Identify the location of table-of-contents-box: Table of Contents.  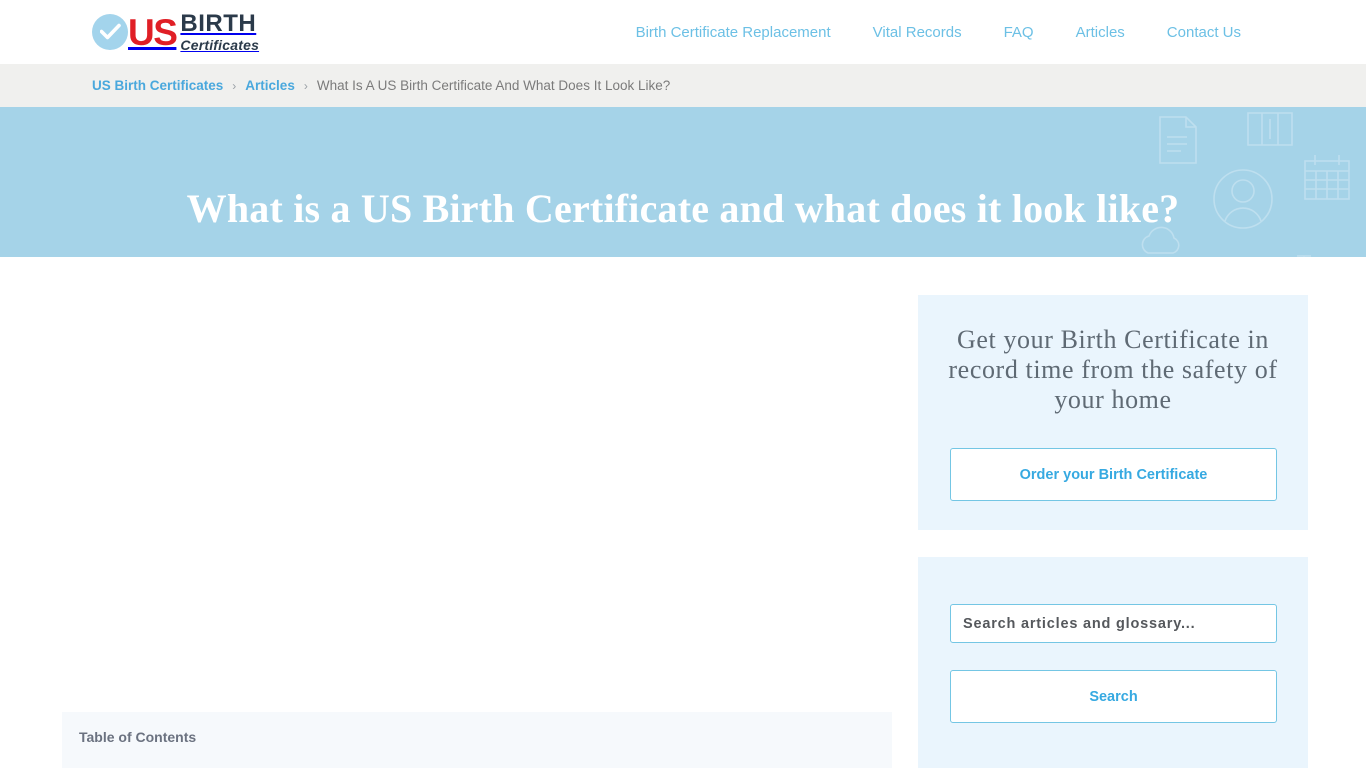
(477, 740).